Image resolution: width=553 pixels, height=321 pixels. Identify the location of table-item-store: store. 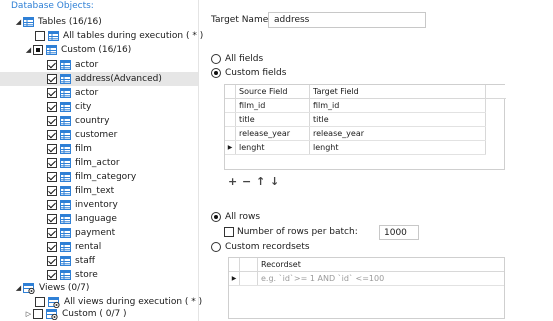
(99, 275).